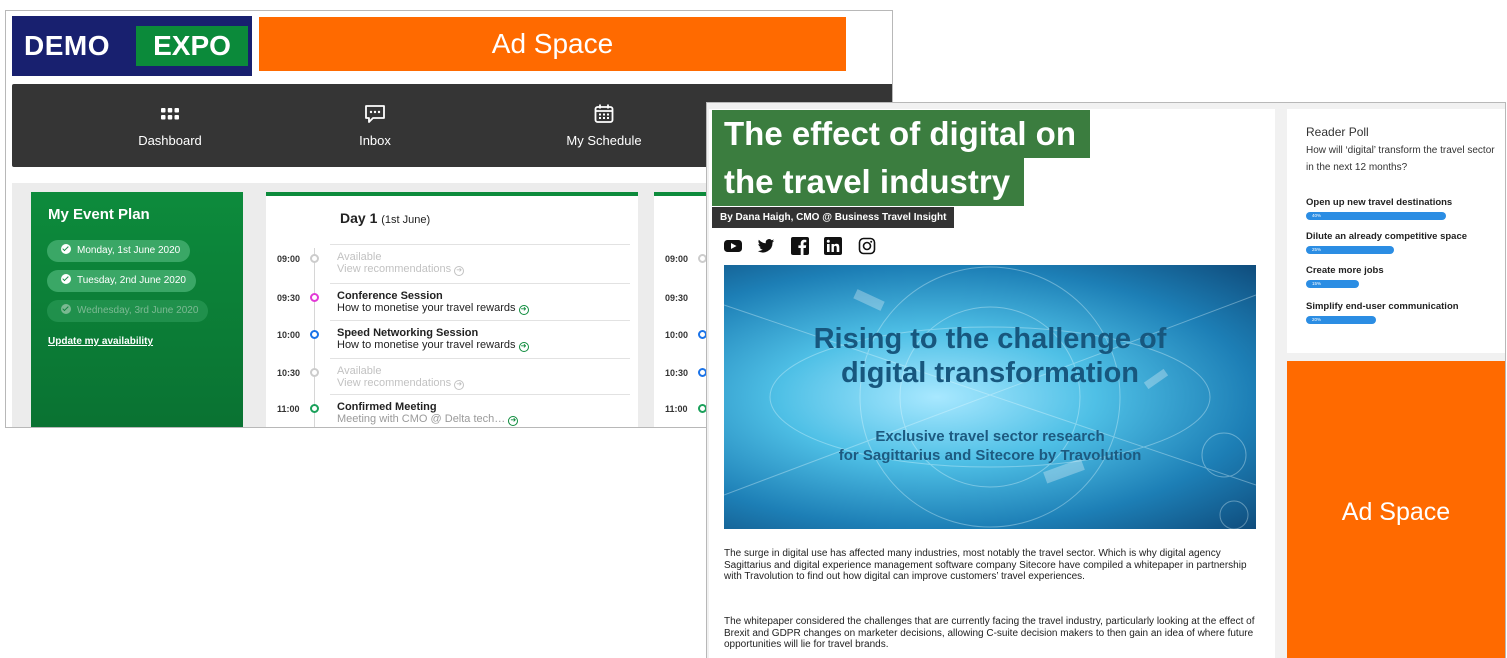  Describe the element at coordinates (990, 339) in the screenshot. I see `hero-headline-line-1: Rising to the challenge of` at that location.